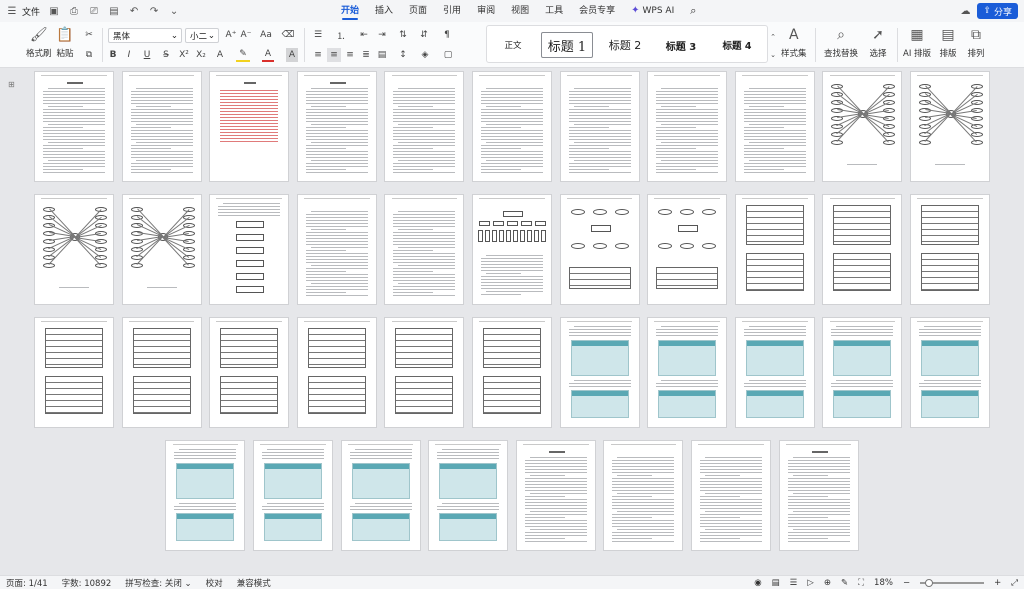 Image resolution: width=1024 pixels, height=589 pixels. I want to click on grow-font-icon: A⁺, so click(231, 35).